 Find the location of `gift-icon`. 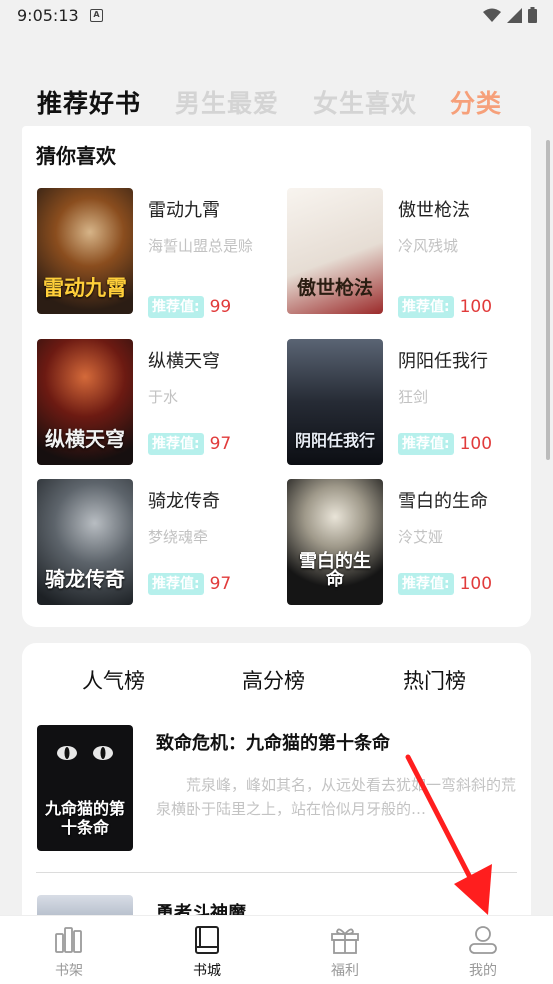

gift-icon is located at coordinates (345, 941).